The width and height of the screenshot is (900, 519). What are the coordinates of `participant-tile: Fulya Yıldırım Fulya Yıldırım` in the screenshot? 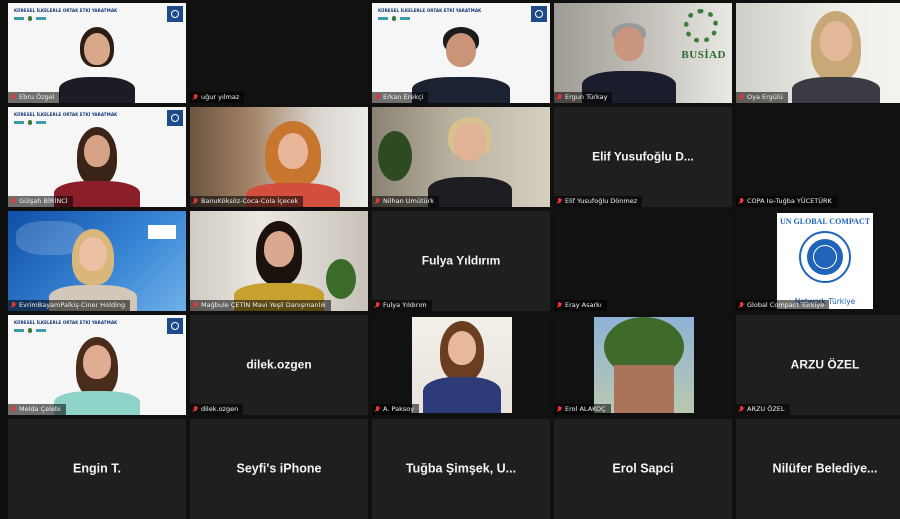 It's located at (461, 261).